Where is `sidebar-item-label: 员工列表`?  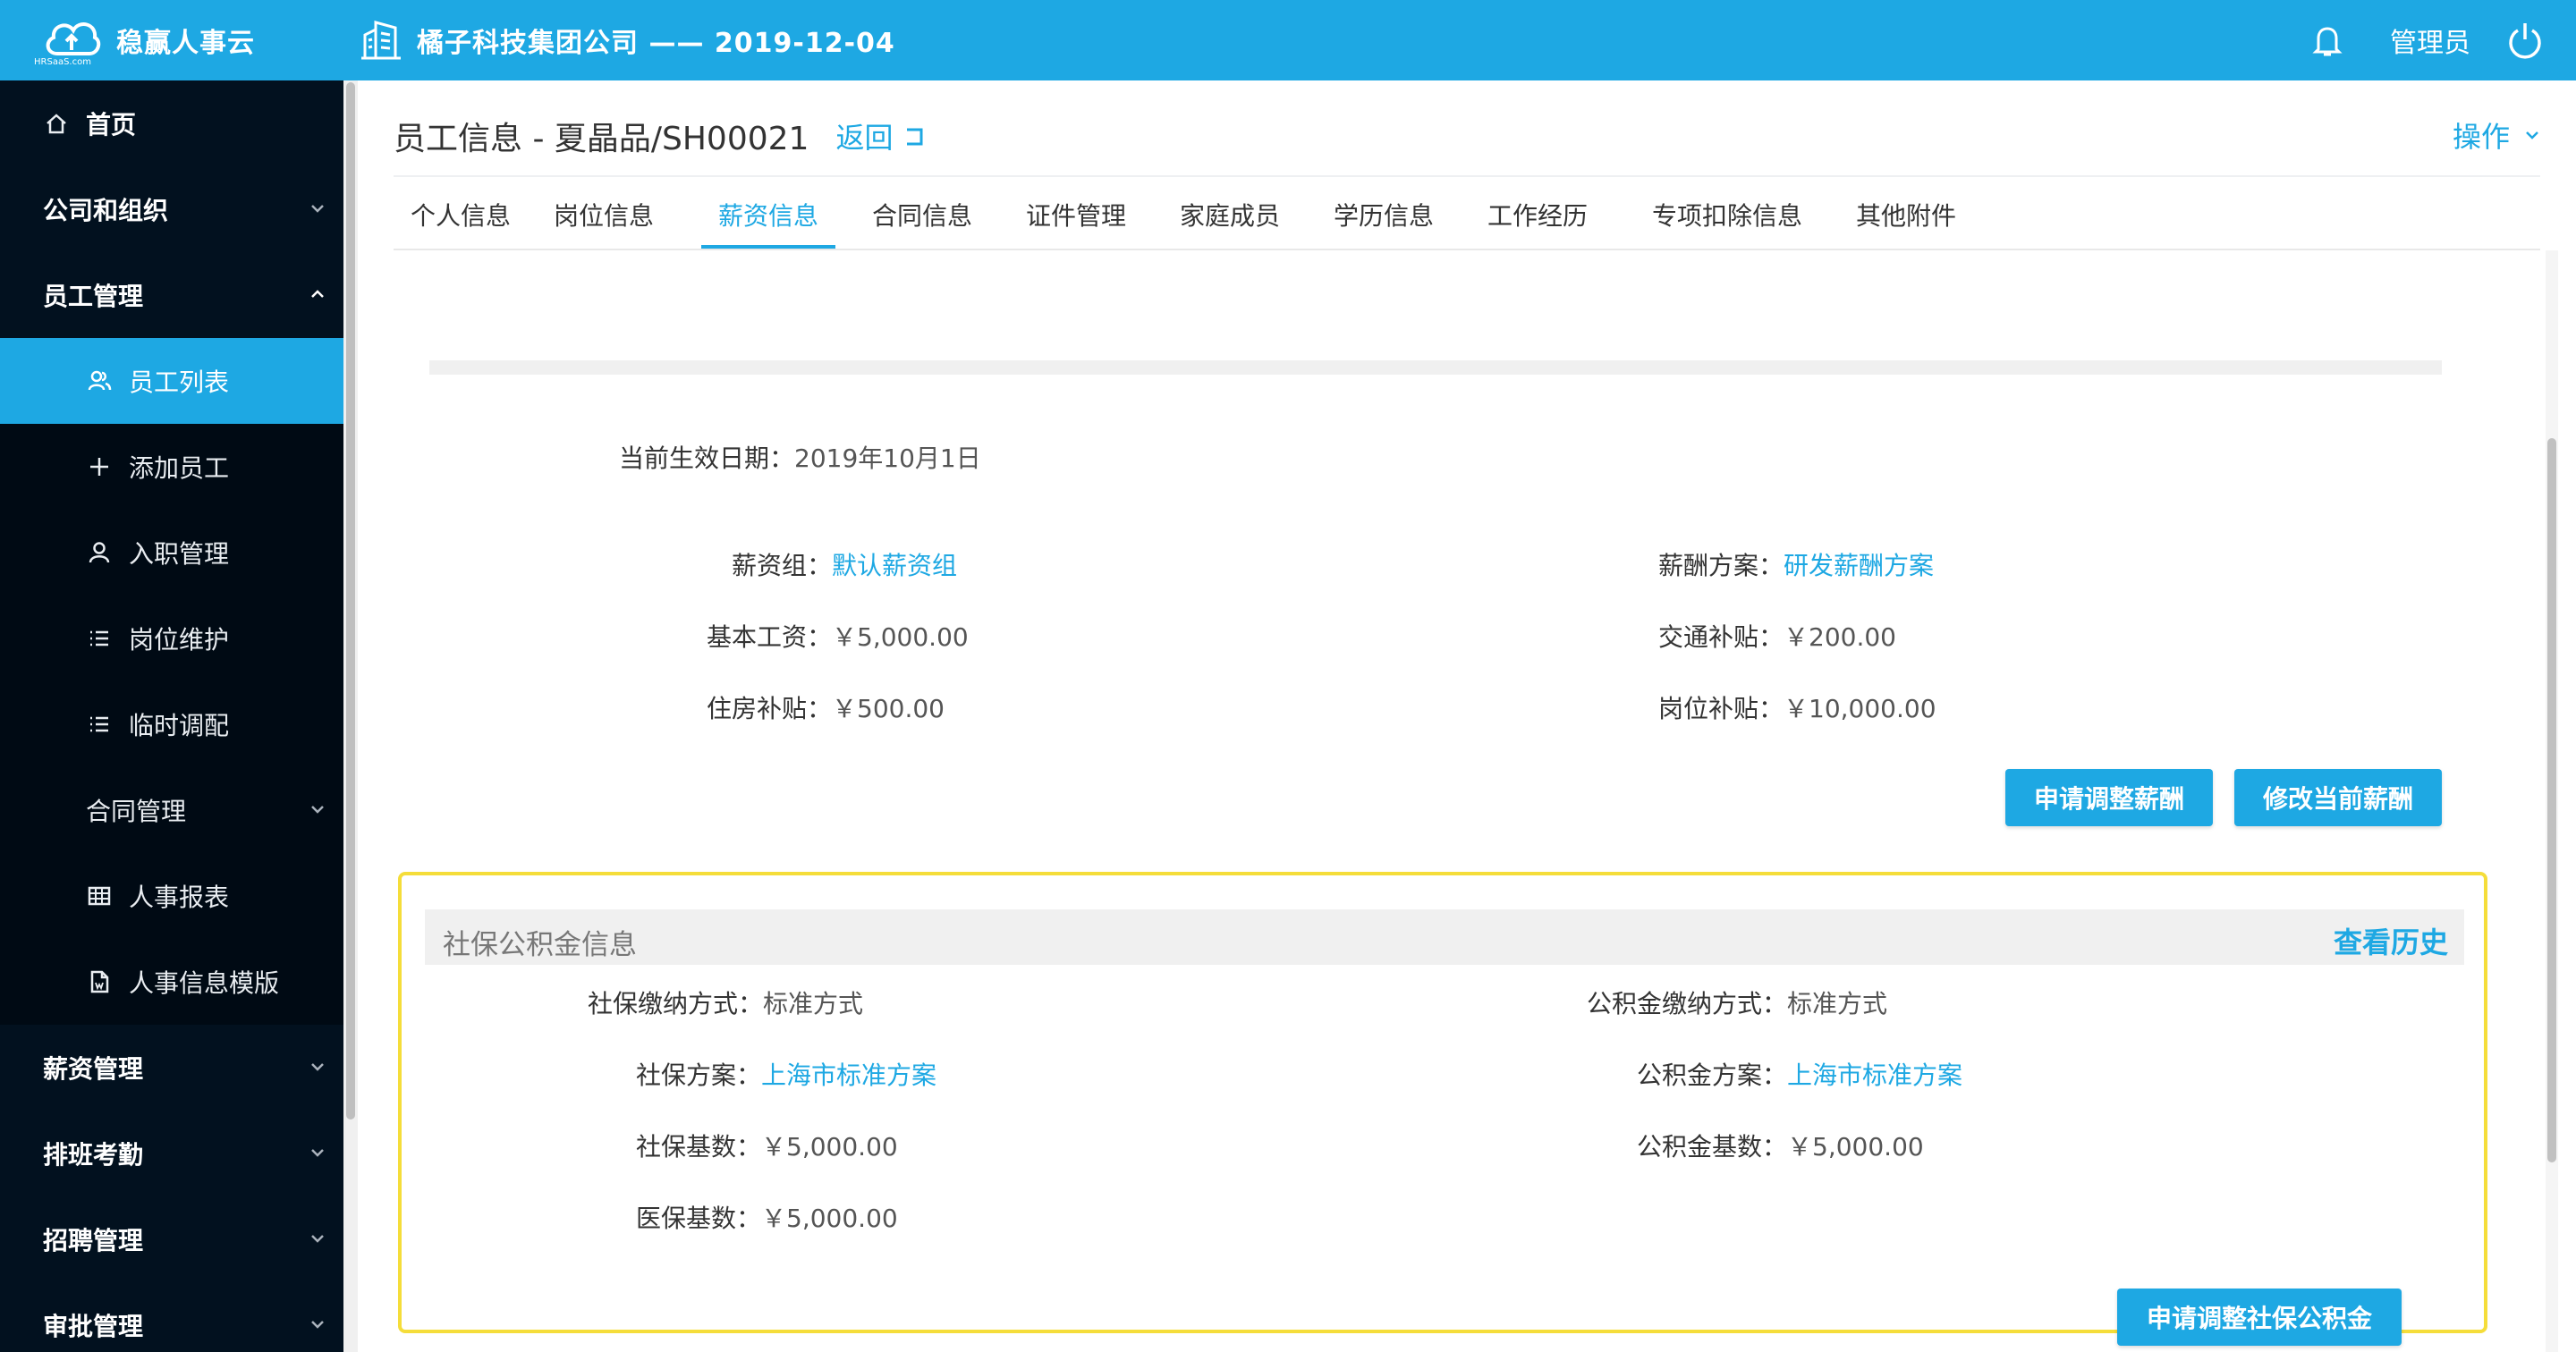
sidebar-item-label: 员工列表 is located at coordinates (179, 382).